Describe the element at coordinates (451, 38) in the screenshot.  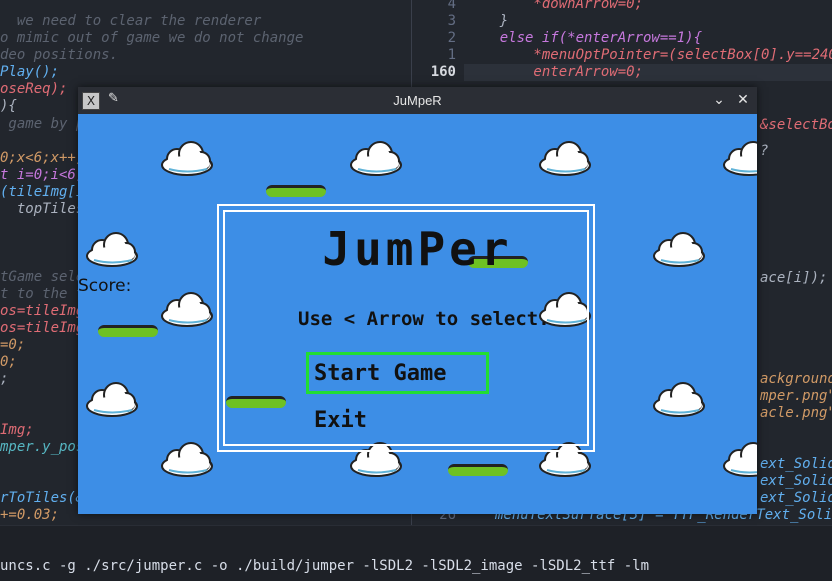
I see `line-number: 2` at that location.